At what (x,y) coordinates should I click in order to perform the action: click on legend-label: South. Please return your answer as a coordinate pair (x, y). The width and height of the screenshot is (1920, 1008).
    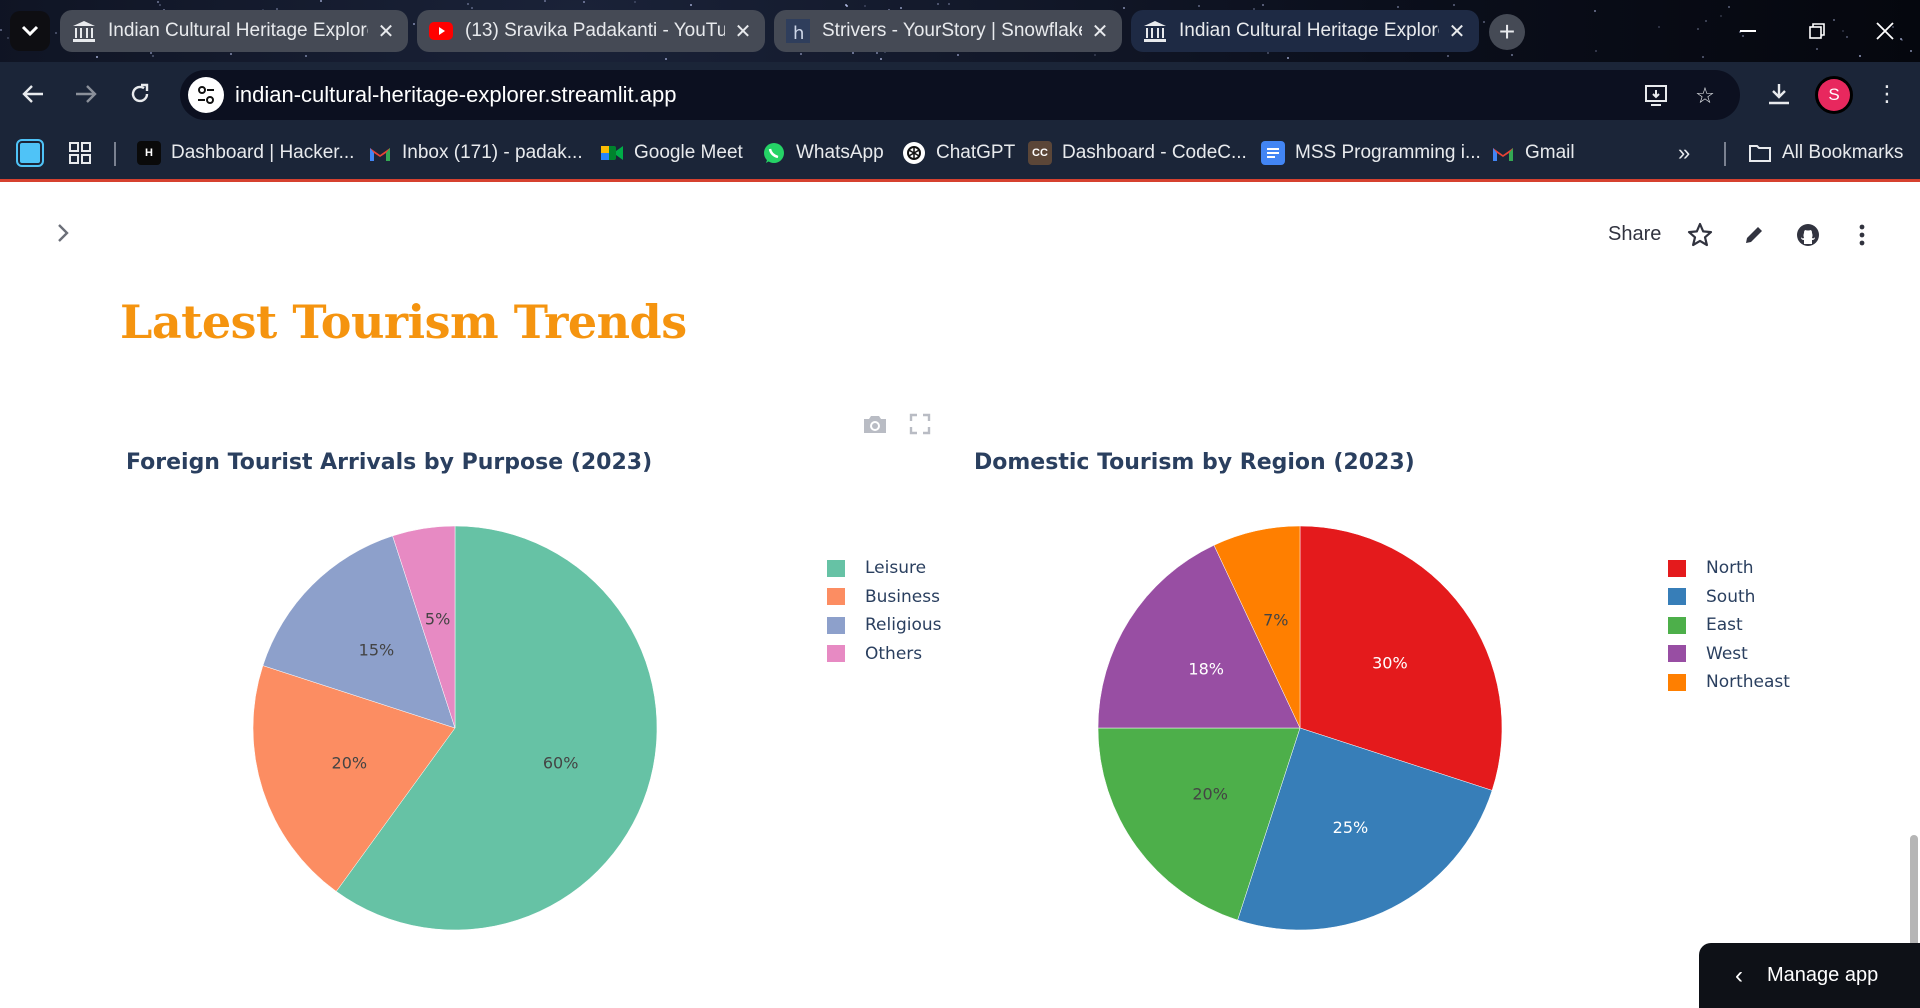
    Looking at the image, I should click on (1731, 596).